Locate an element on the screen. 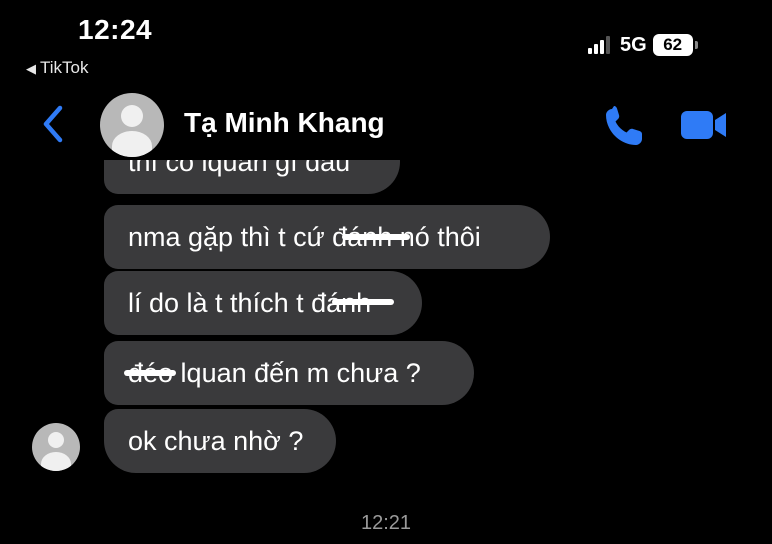  message-text: thì có lquan gì đâu is located at coordinates (239, 168).